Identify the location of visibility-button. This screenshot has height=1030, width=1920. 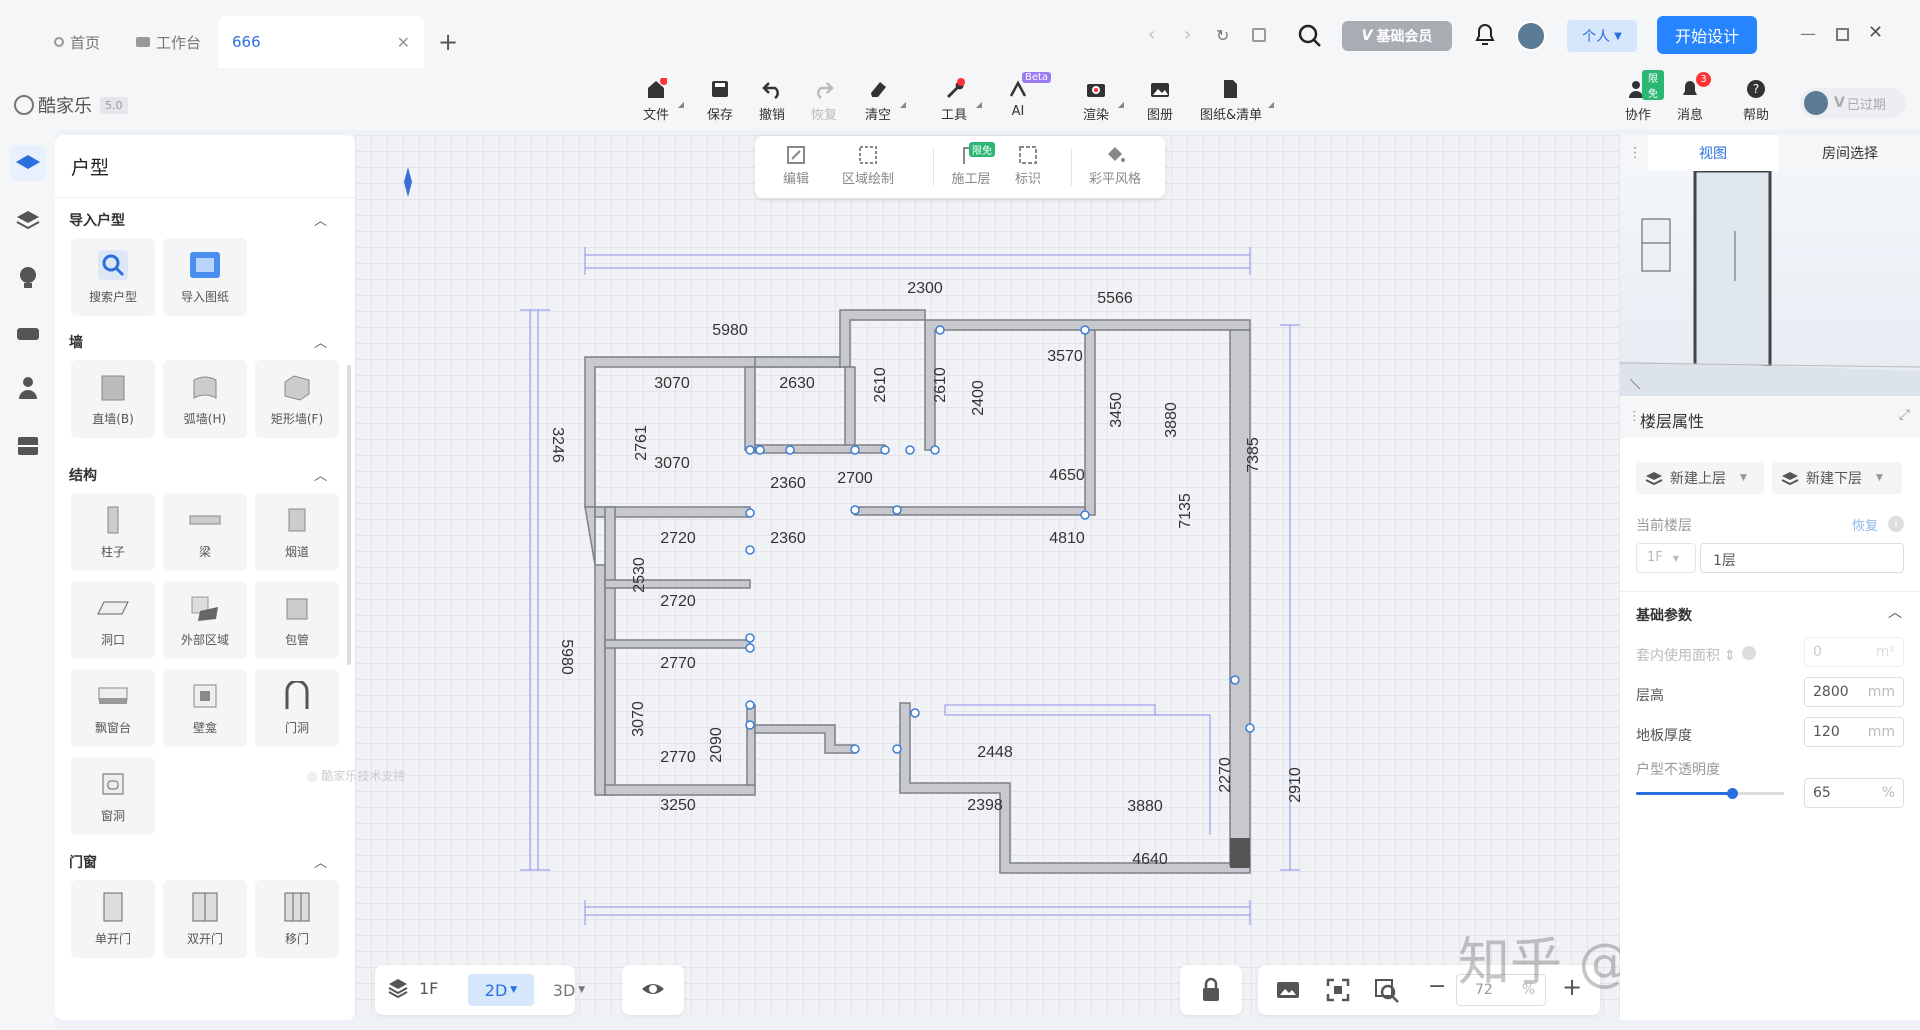
(653, 990).